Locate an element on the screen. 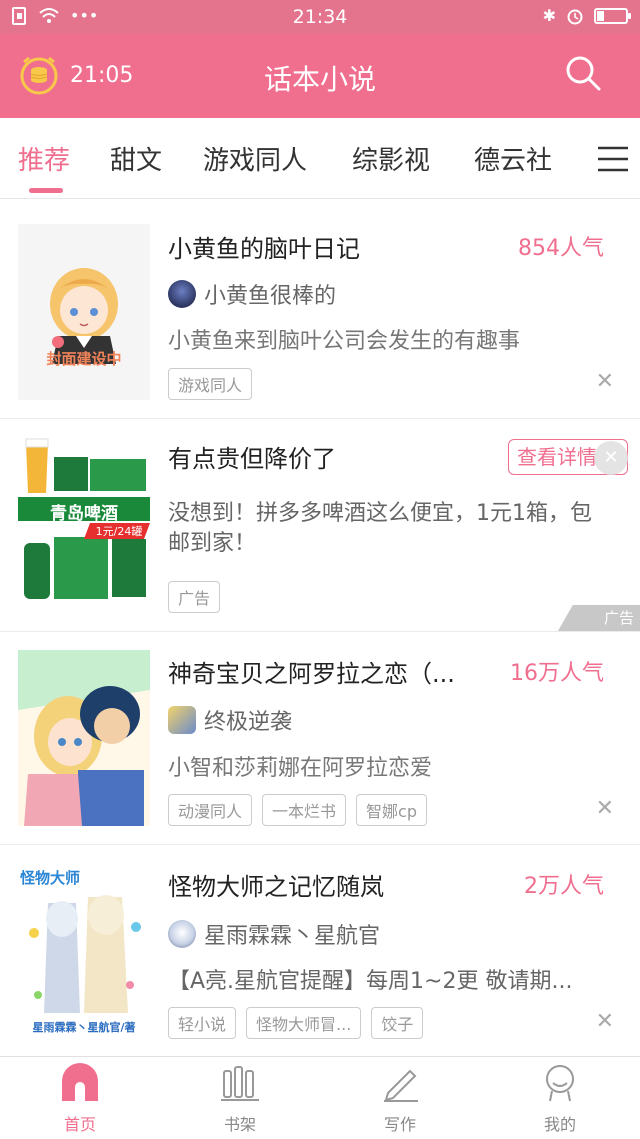 The height and width of the screenshot is (1139, 640). tag: 智娜cp is located at coordinates (391, 810).